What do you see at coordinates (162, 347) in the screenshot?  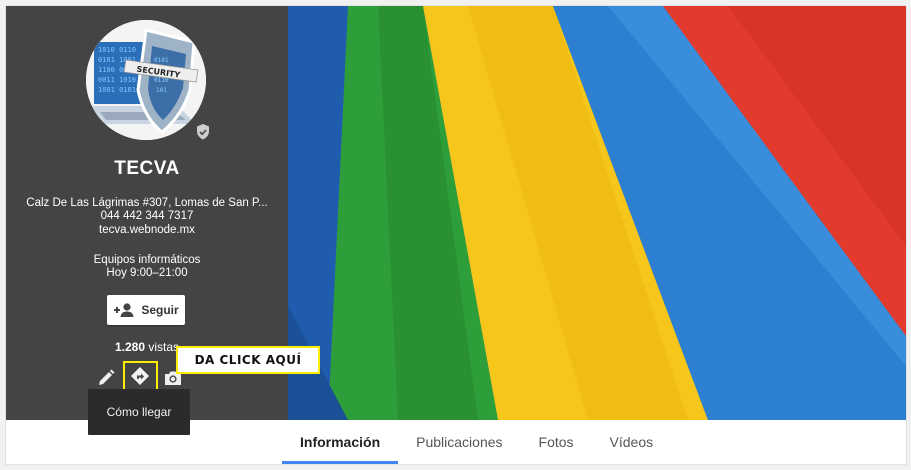 I see `views-suffix: vistas` at bounding box center [162, 347].